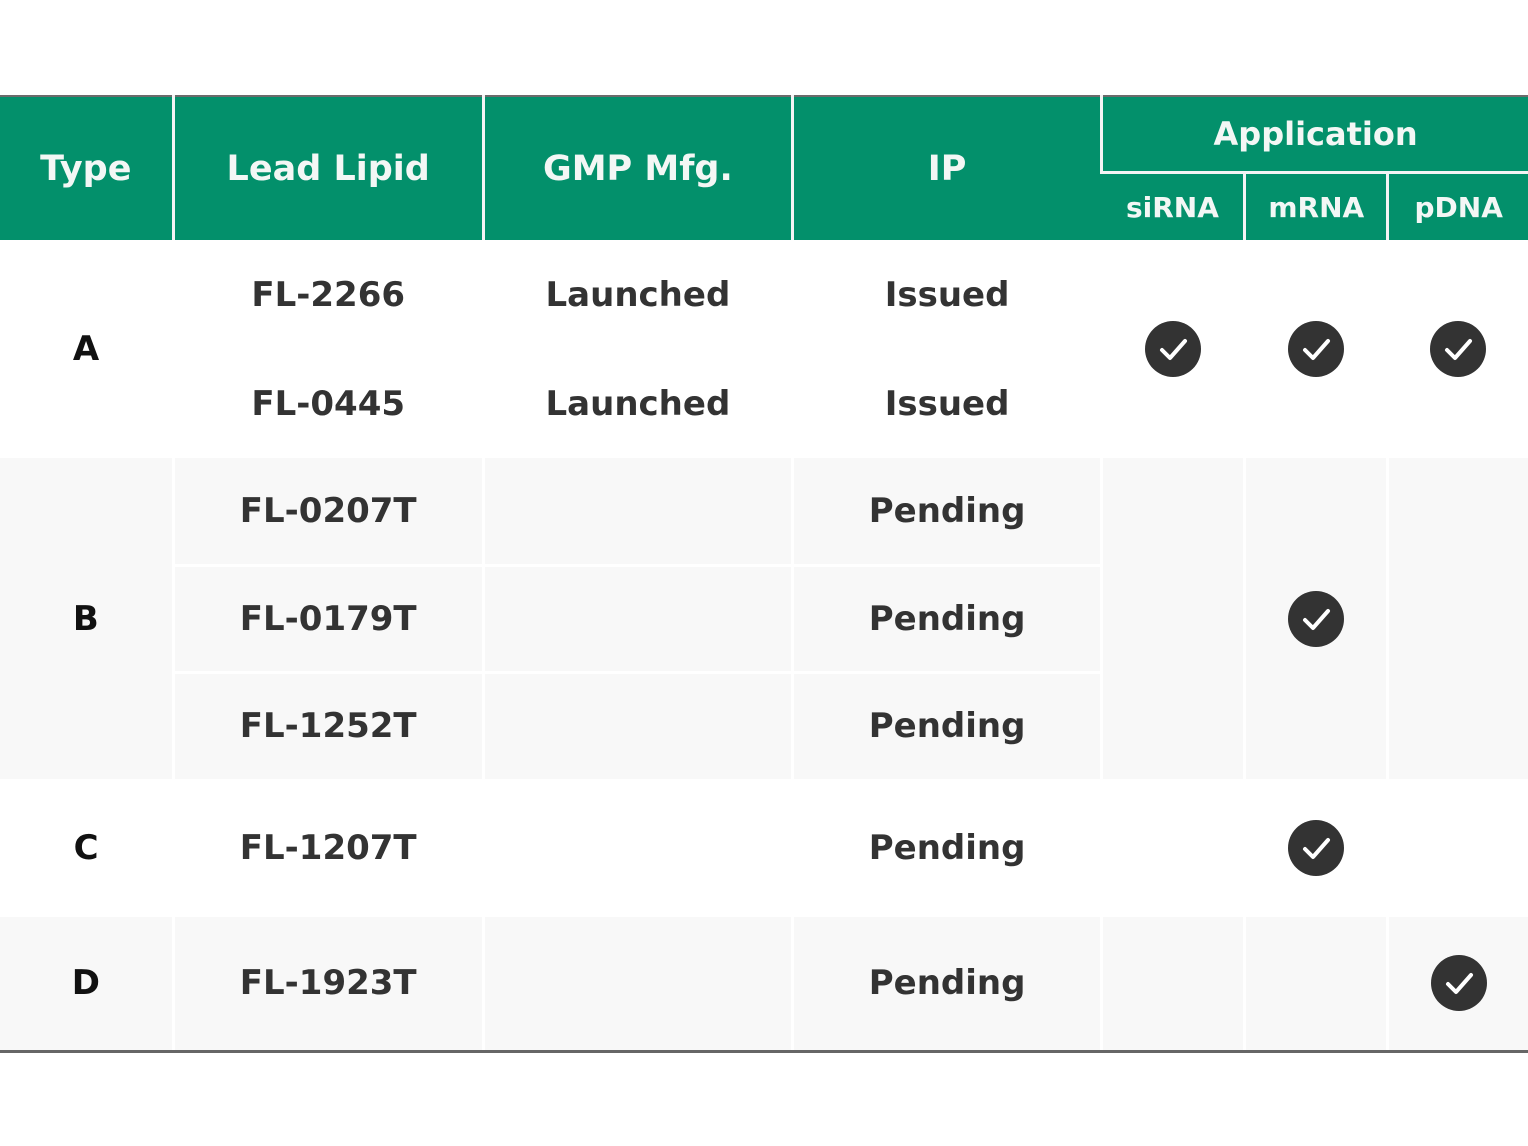 The height and width of the screenshot is (1146, 1528). Describe the element at coordinates (87, 848) in the screenshot. I see `type-cell: C` at that location.